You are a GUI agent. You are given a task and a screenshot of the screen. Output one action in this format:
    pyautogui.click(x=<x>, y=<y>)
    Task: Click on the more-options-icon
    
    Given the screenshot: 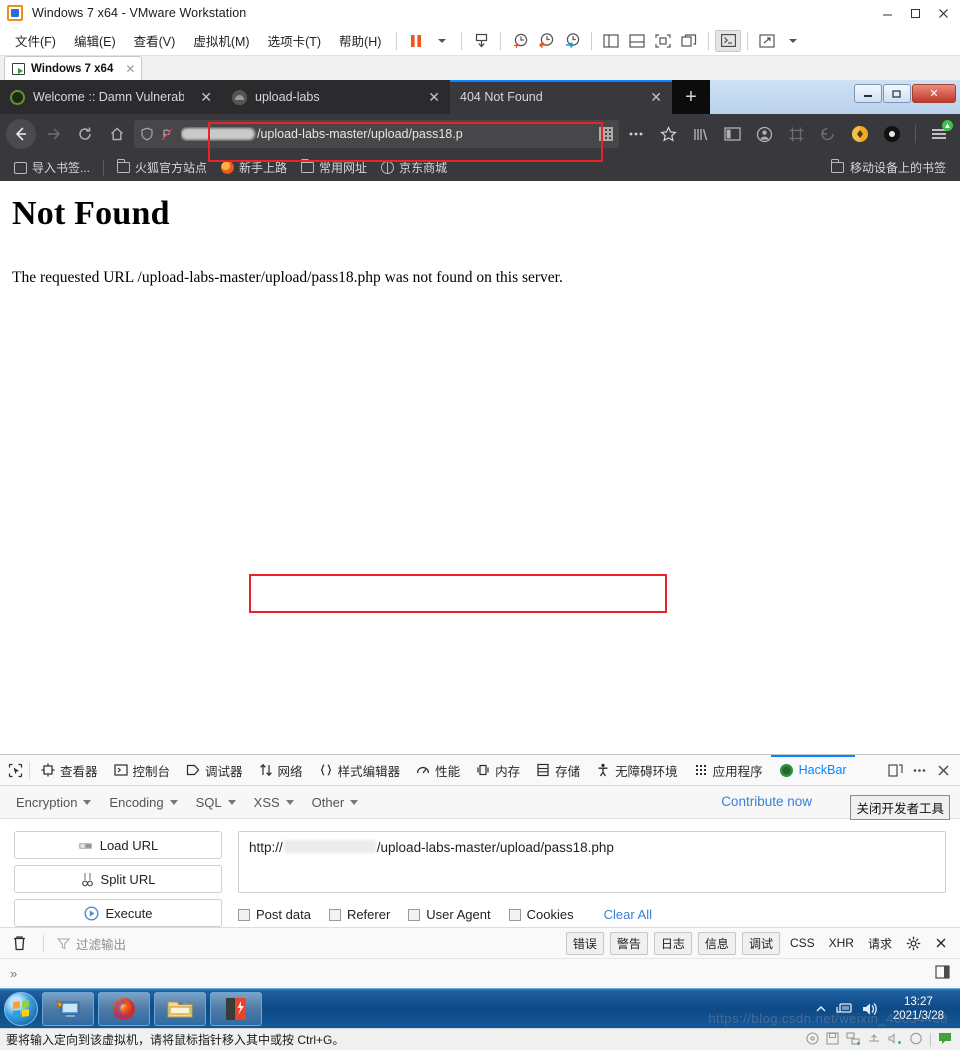 What is the action you would take?
    pyautogui.click(x=919, y=770)
    